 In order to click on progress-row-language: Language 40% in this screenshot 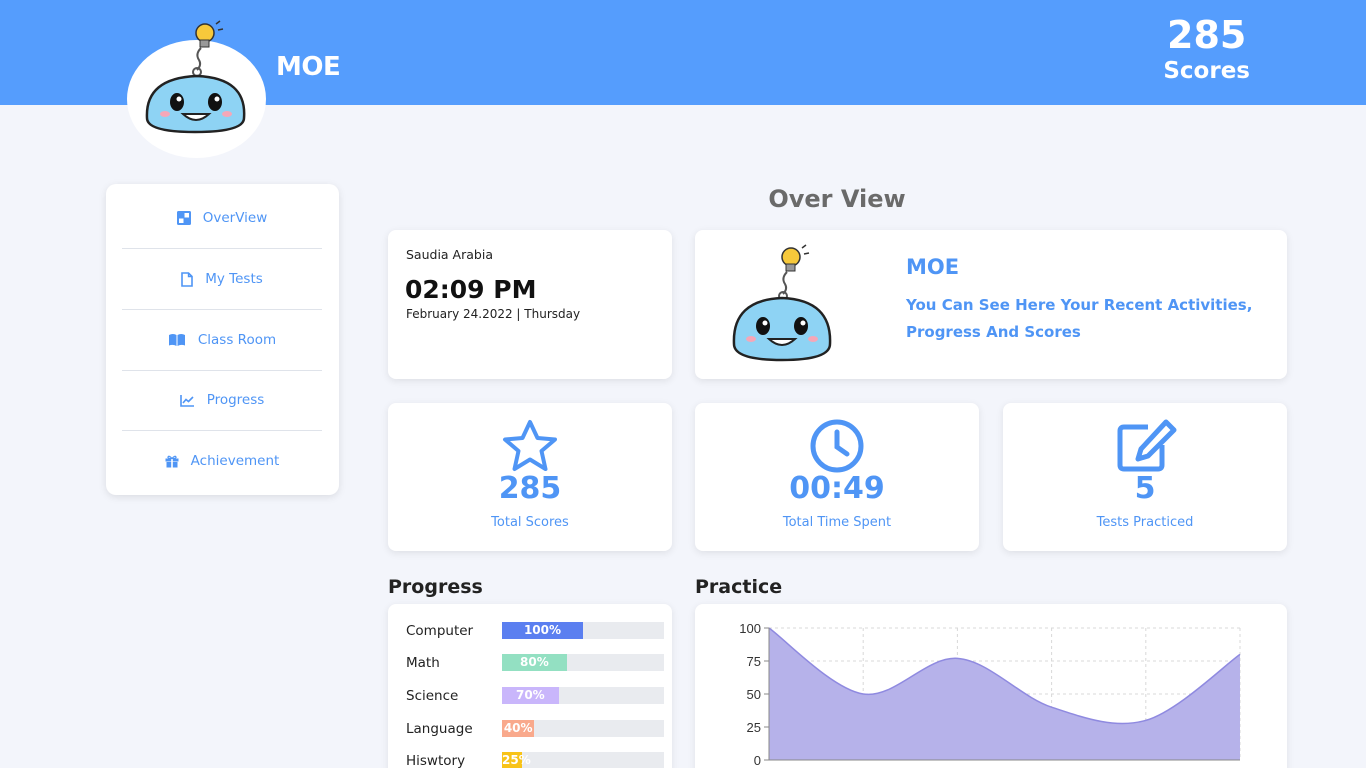, I will do `click(535, 729)`.